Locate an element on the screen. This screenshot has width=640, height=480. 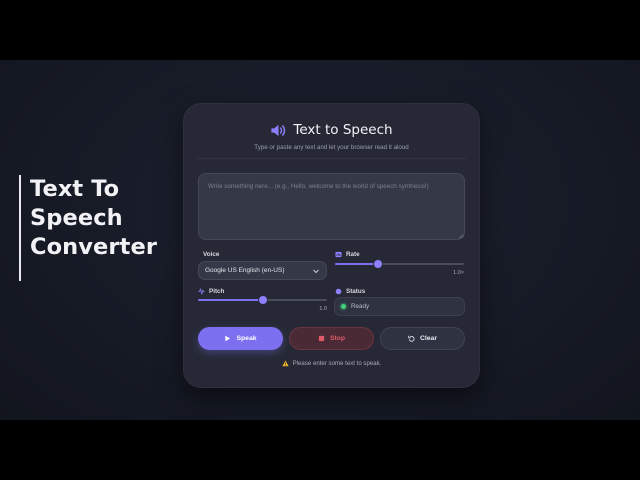
message-row: Please enter some text to speak. is located at coordinates (331, 363).